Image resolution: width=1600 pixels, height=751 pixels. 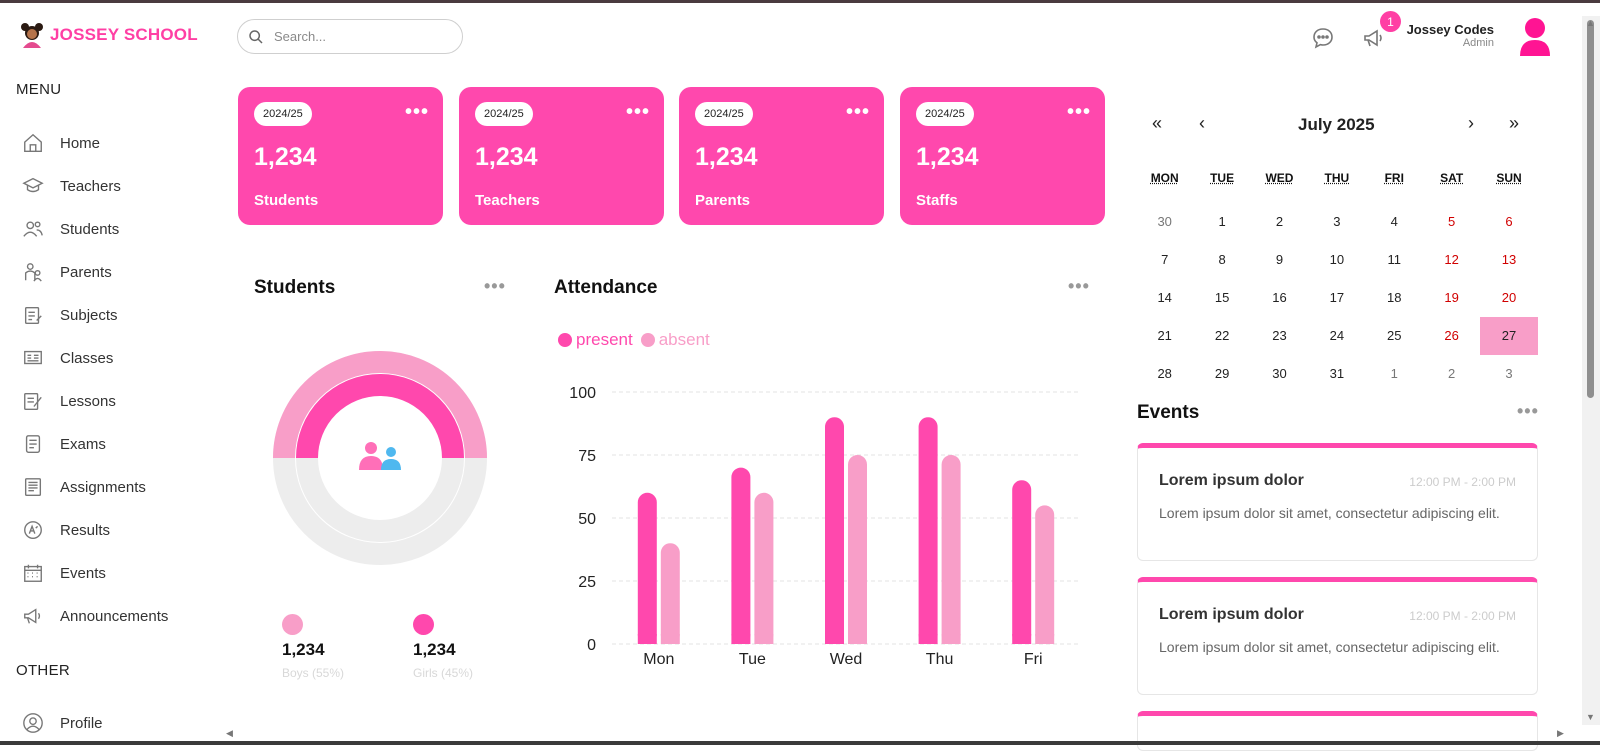 What do you see at coordinates (1508, 260) in the screenshot?
I see `calendar-day: 13` at bounding box center [1508, 260].